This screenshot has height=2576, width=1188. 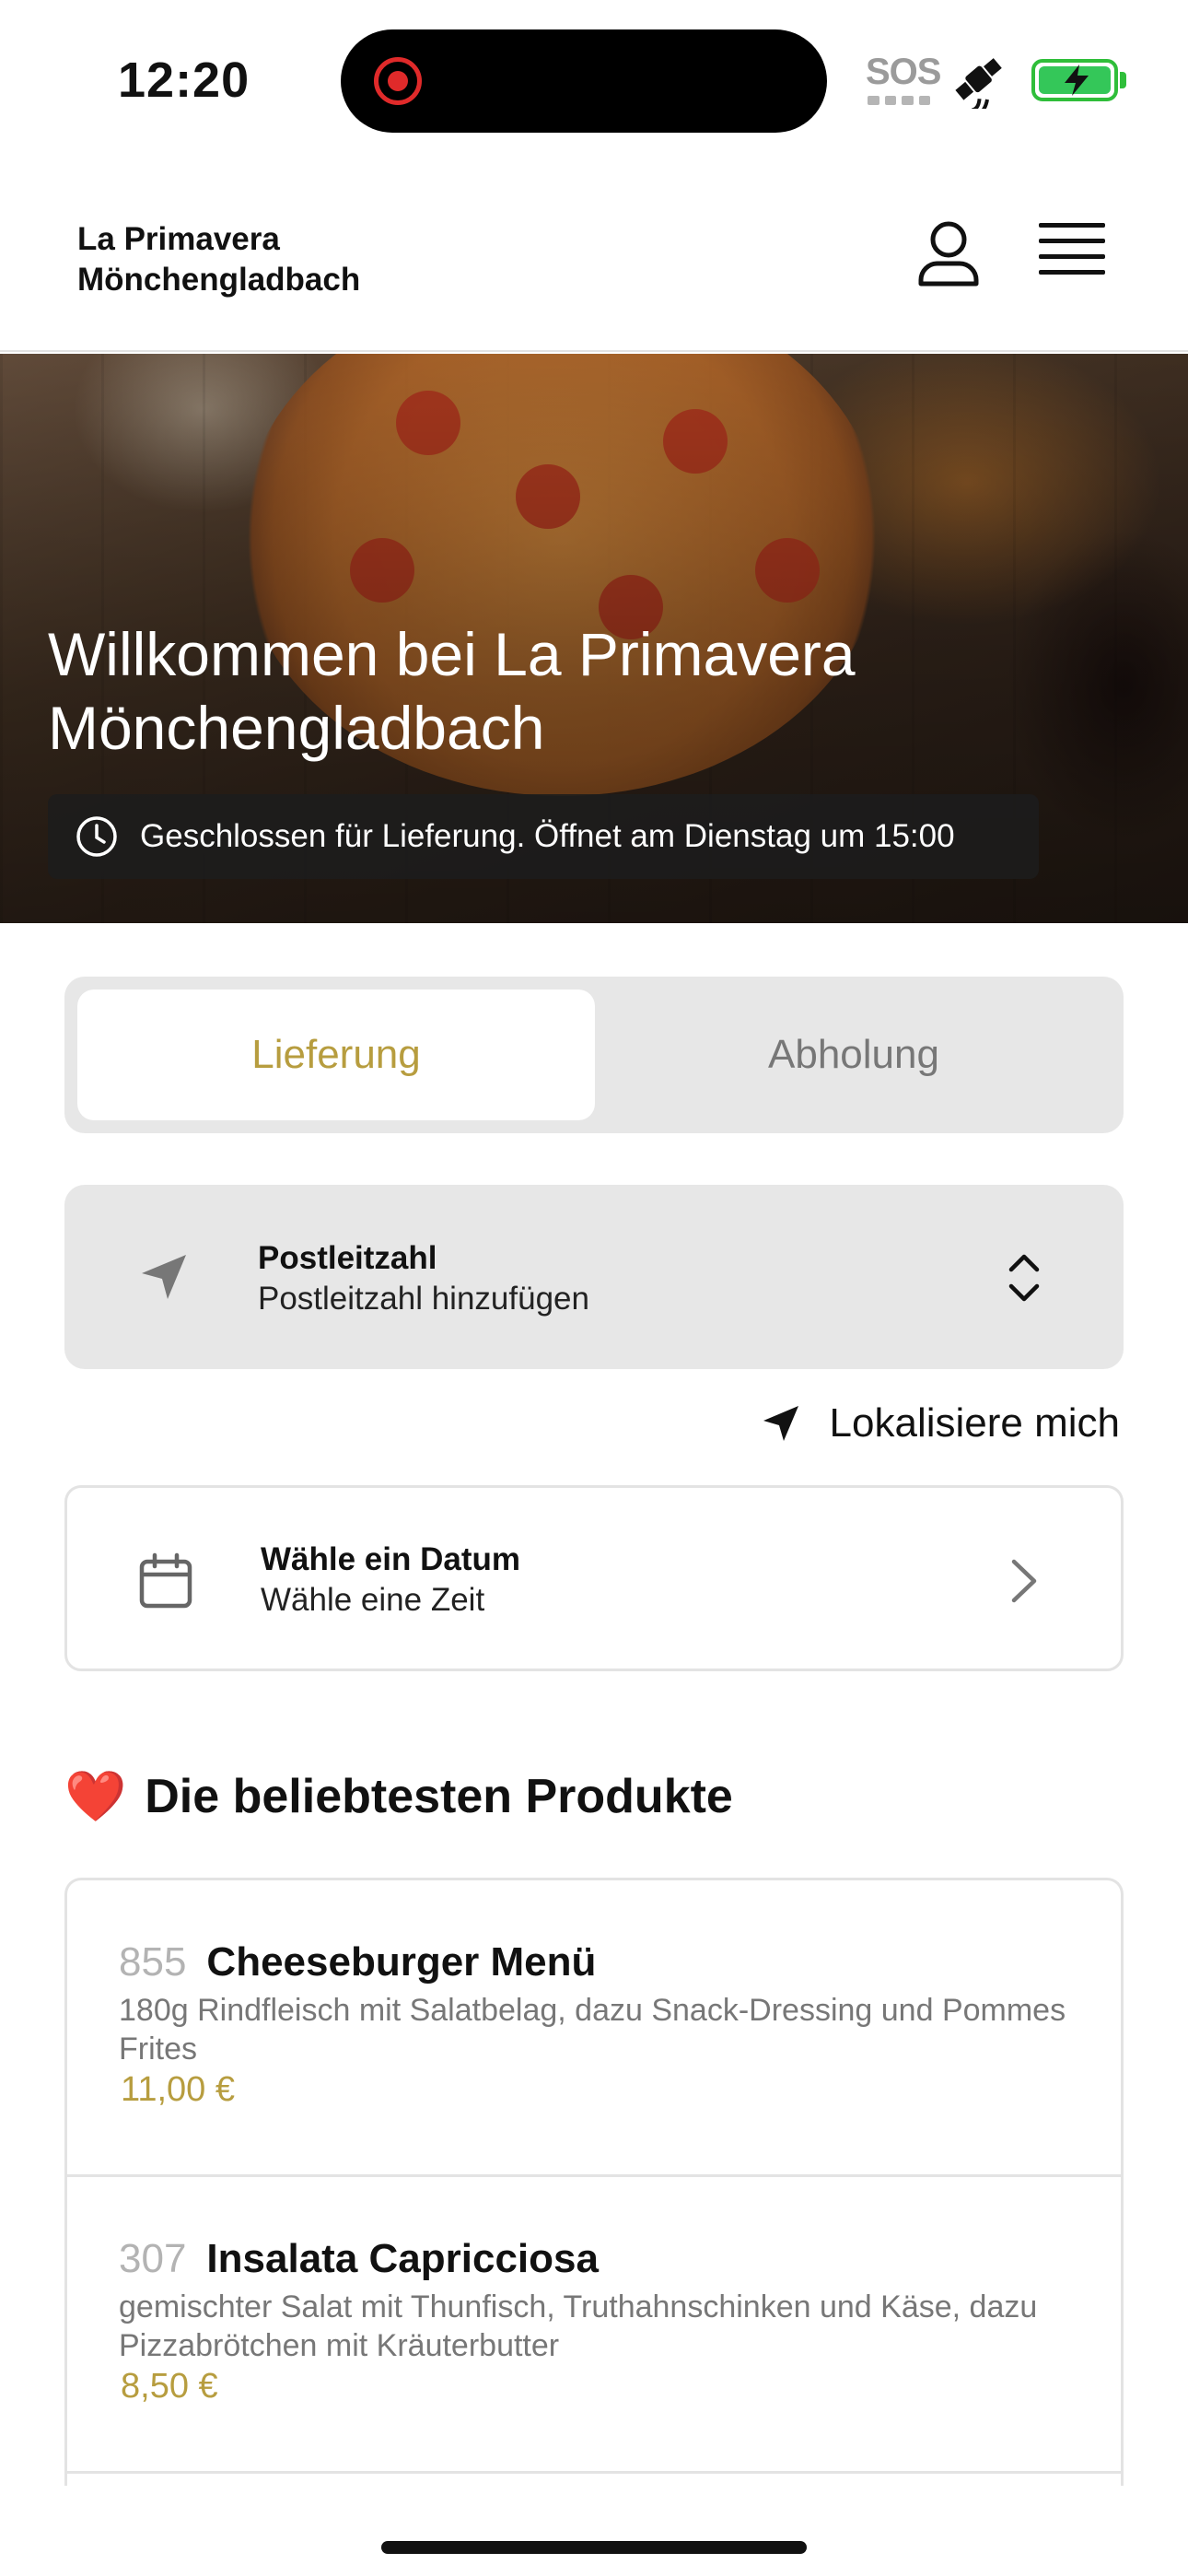 What do you see at coordinates (439, 1796) in the screenshot?
I see `popular-products-title: Die beliebtesten Produkte` at bounding box center [439, 1796].